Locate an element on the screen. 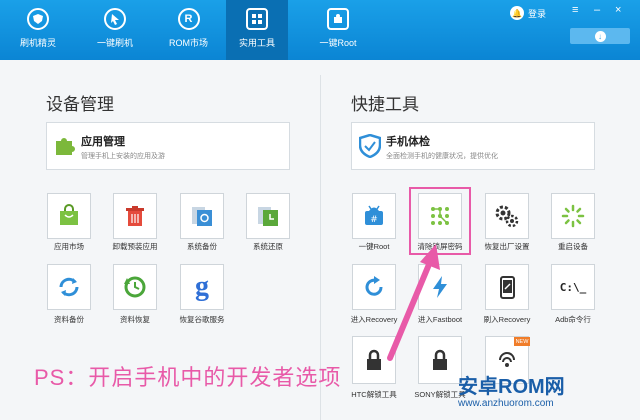 The width and height of the screenshot is (640, 420). watermark-url: www.anzhuorom.com is located at coordinates (506, 403).